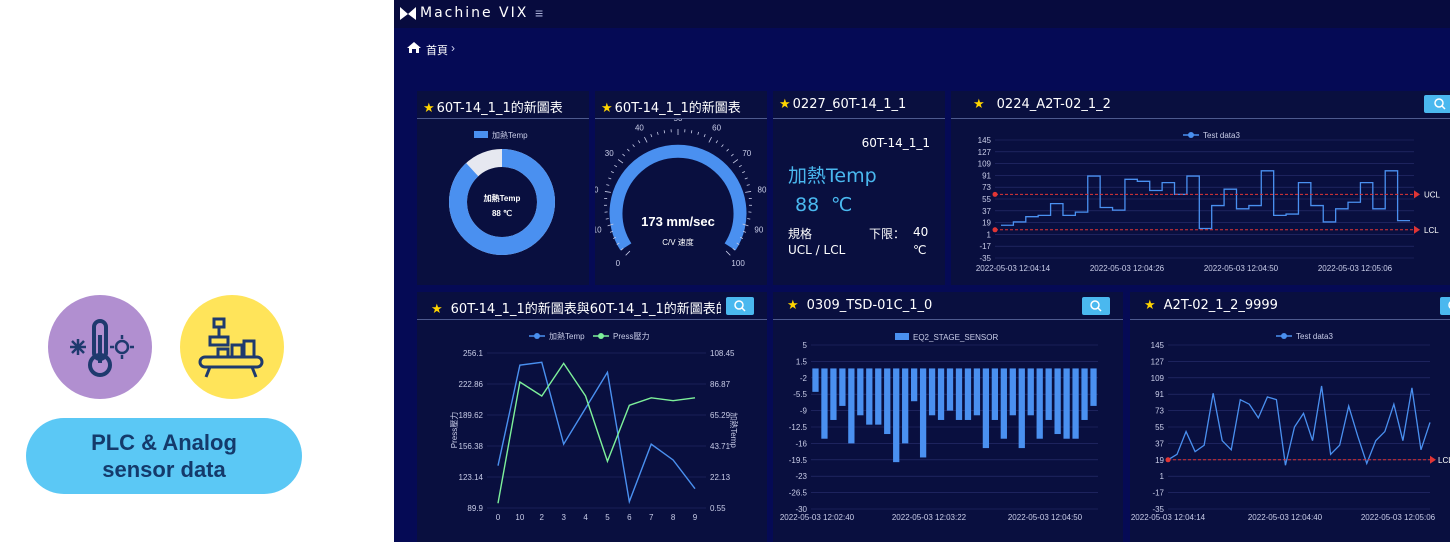  I want to click on y-tick-label: 19, so click(986, 223).